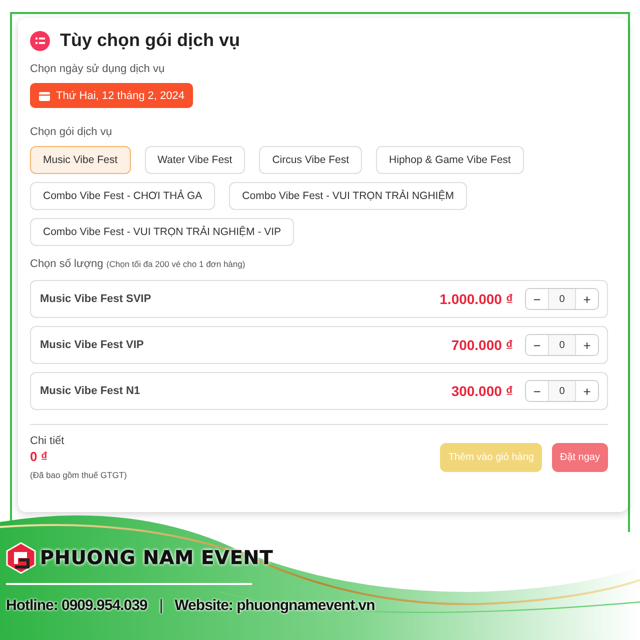 Image resolution: width=640 pixels, height=640 pixels. What do you see at coordinates (40, 40) in the screenshot?
I see `list-icon` at bounding box center [40, 40].